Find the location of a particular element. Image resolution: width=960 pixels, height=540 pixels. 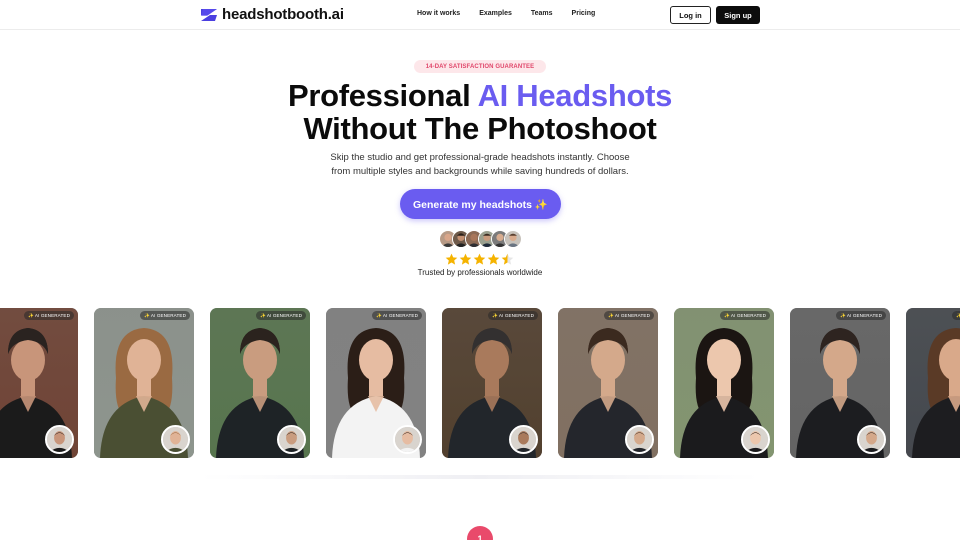

section-divider is located at coordinates (480, 477).